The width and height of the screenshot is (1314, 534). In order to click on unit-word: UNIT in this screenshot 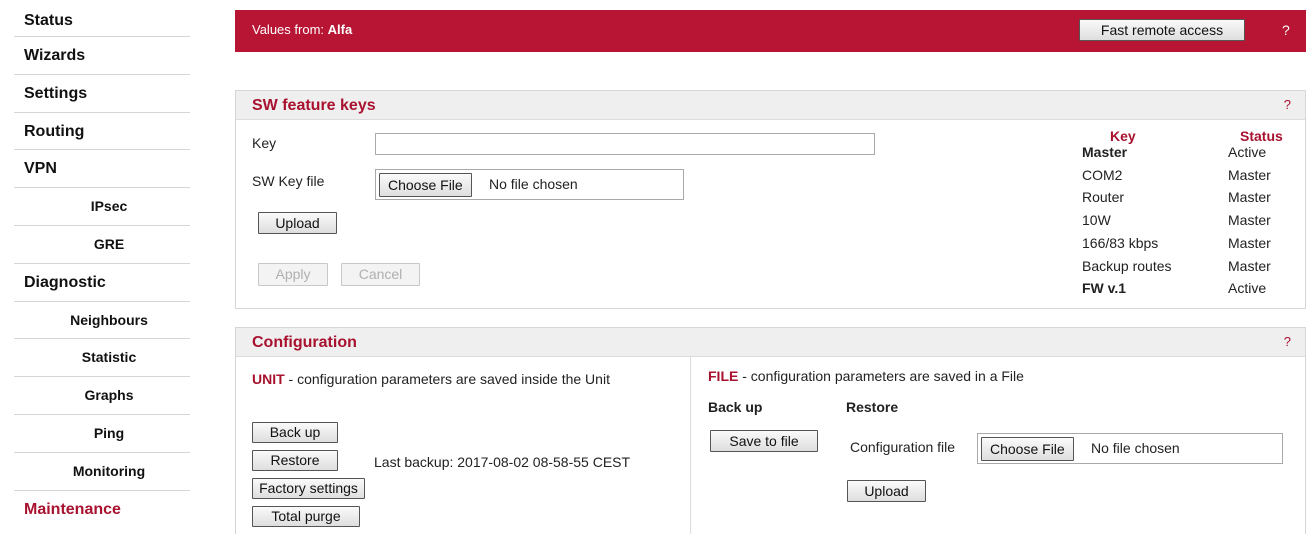, I will do `click(268, 379)`.